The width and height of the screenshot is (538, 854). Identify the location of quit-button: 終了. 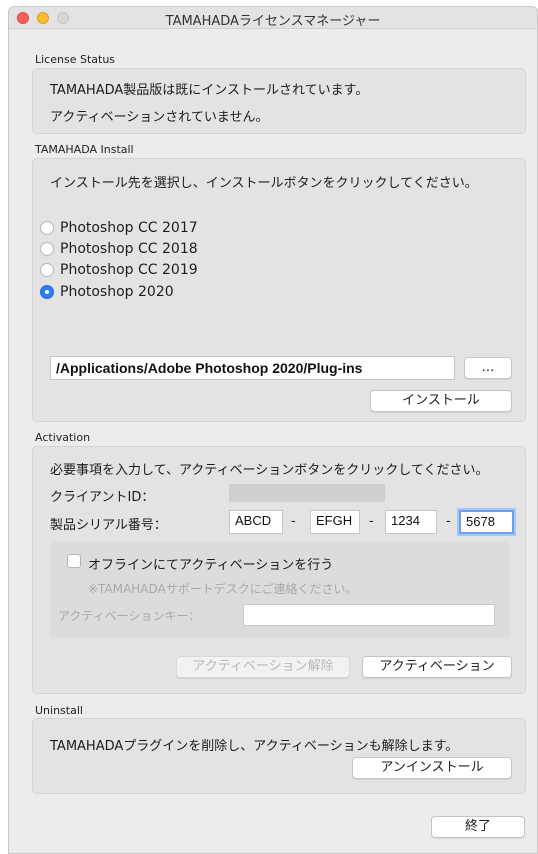
(478, 827).